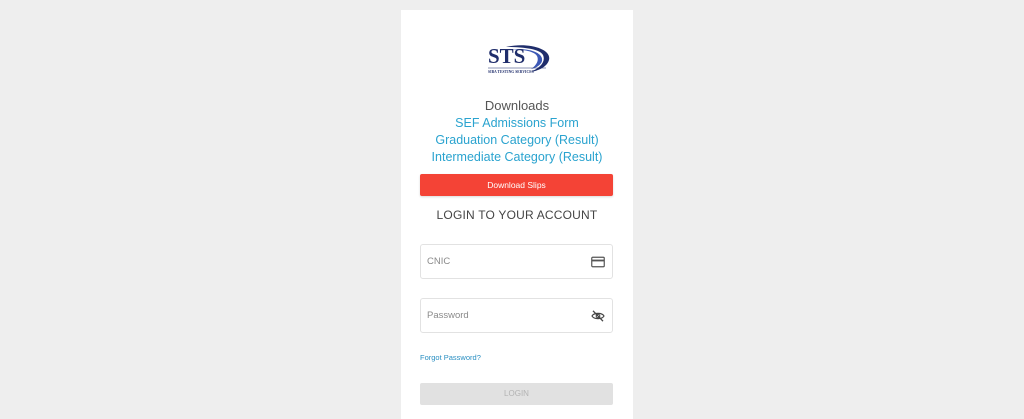  I want to click on intermediate-category-result-link: Intermediate Category (Result), so click(517, 157).